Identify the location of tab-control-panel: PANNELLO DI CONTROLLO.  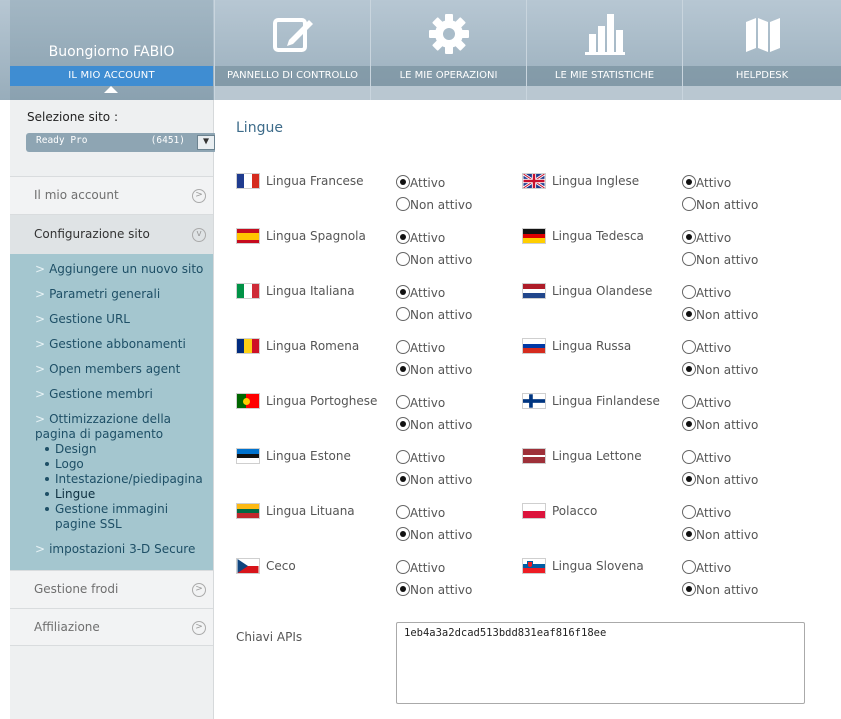
(292, 50).